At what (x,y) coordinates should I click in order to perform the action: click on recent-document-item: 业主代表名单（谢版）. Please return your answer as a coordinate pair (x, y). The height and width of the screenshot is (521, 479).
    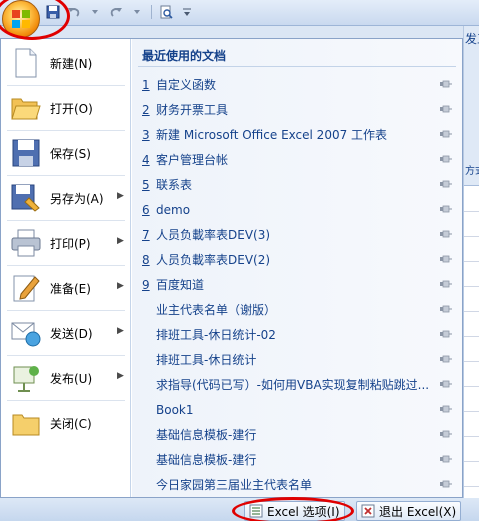
    Looking at the image, I should click on (298, 309).